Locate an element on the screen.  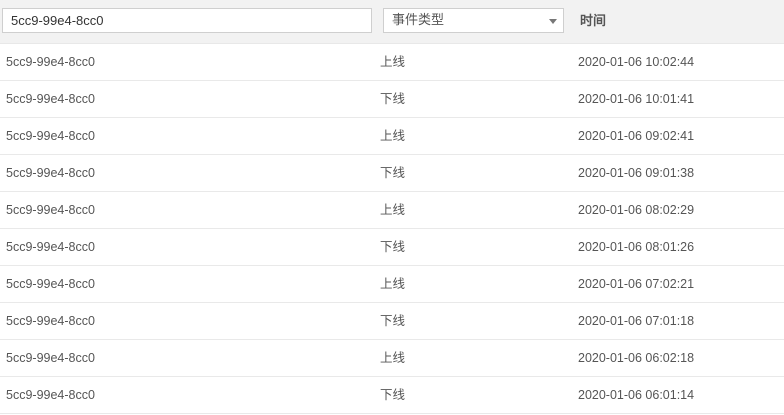
table-row: 5cc9-99e4-8cc0 上线 2020-01-06 08:02:29 is located at coordinates (392, 210).